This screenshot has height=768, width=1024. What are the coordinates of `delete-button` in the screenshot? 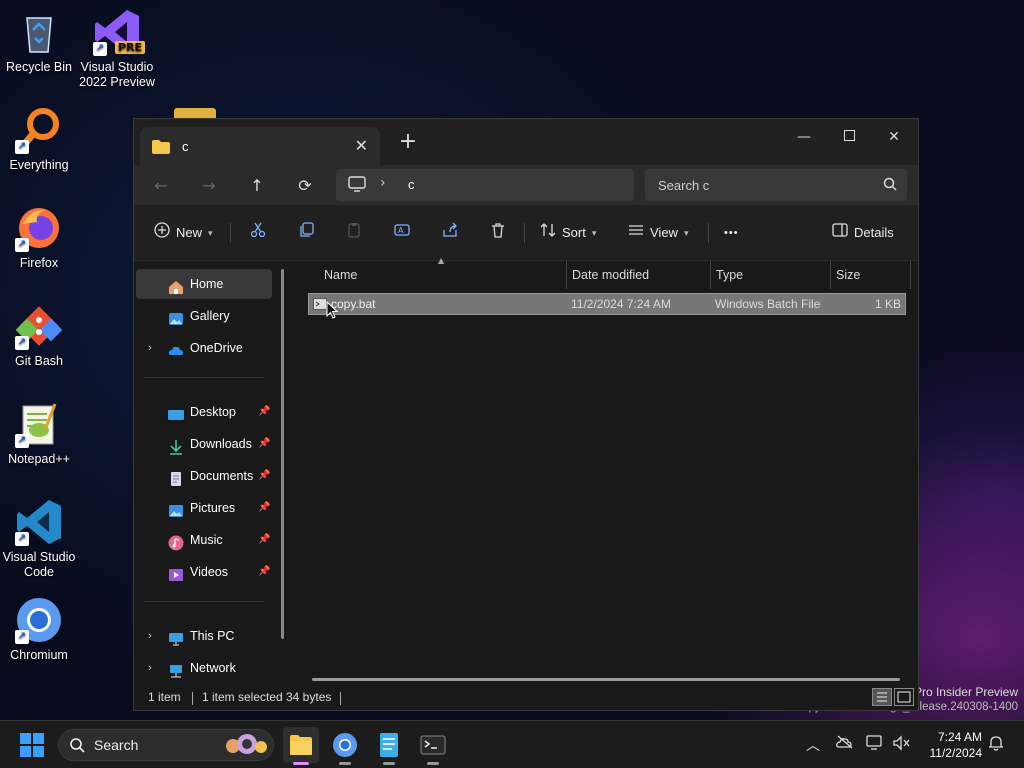 It's located at (498, 233).